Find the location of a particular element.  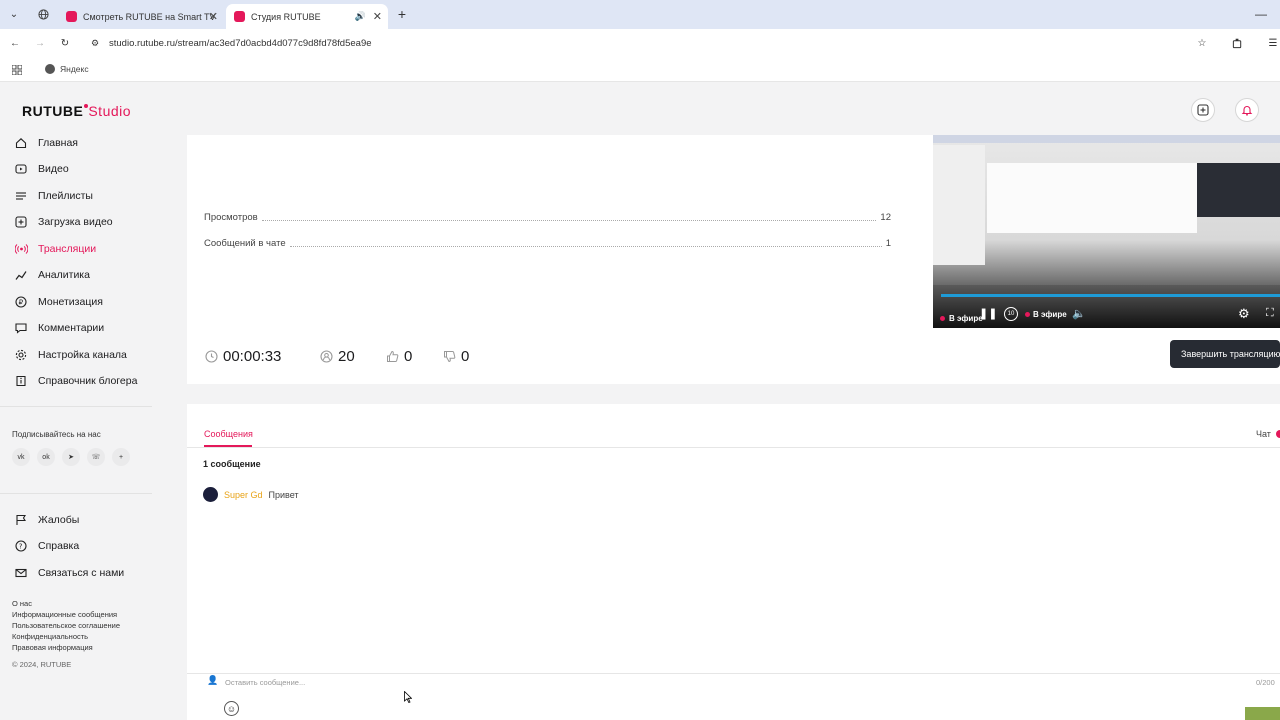

fullscreen-icon: ⛶ is located at coordinates (1270, 313).